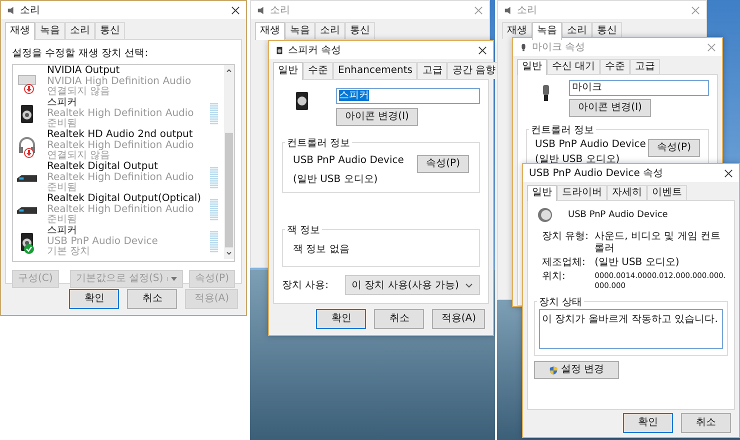 The height and width of the screenshot is (440, 740). I want to click on group-title: 잭 정보, so click(303, 230).